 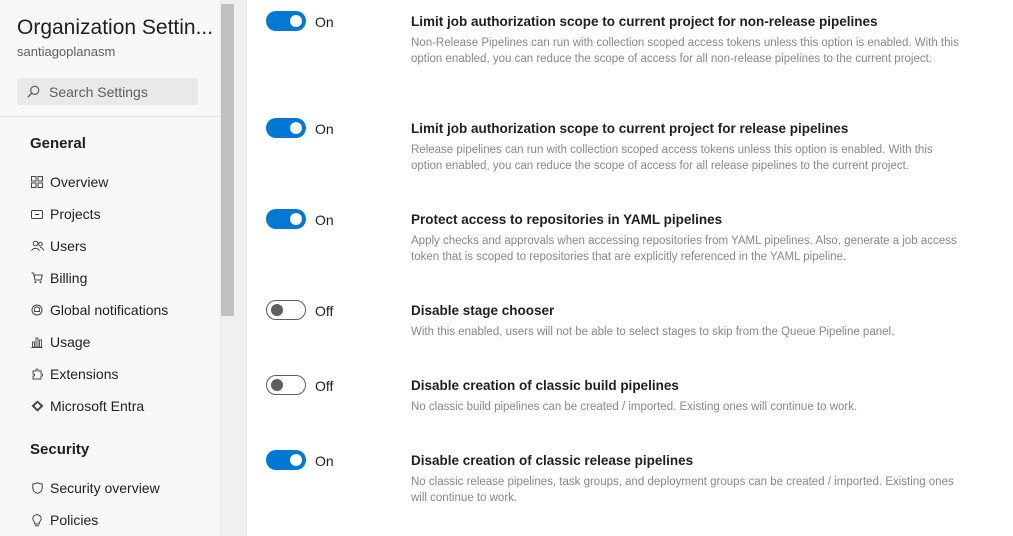 I want to click on usage-chart-icon, so click(x=37, y=342).